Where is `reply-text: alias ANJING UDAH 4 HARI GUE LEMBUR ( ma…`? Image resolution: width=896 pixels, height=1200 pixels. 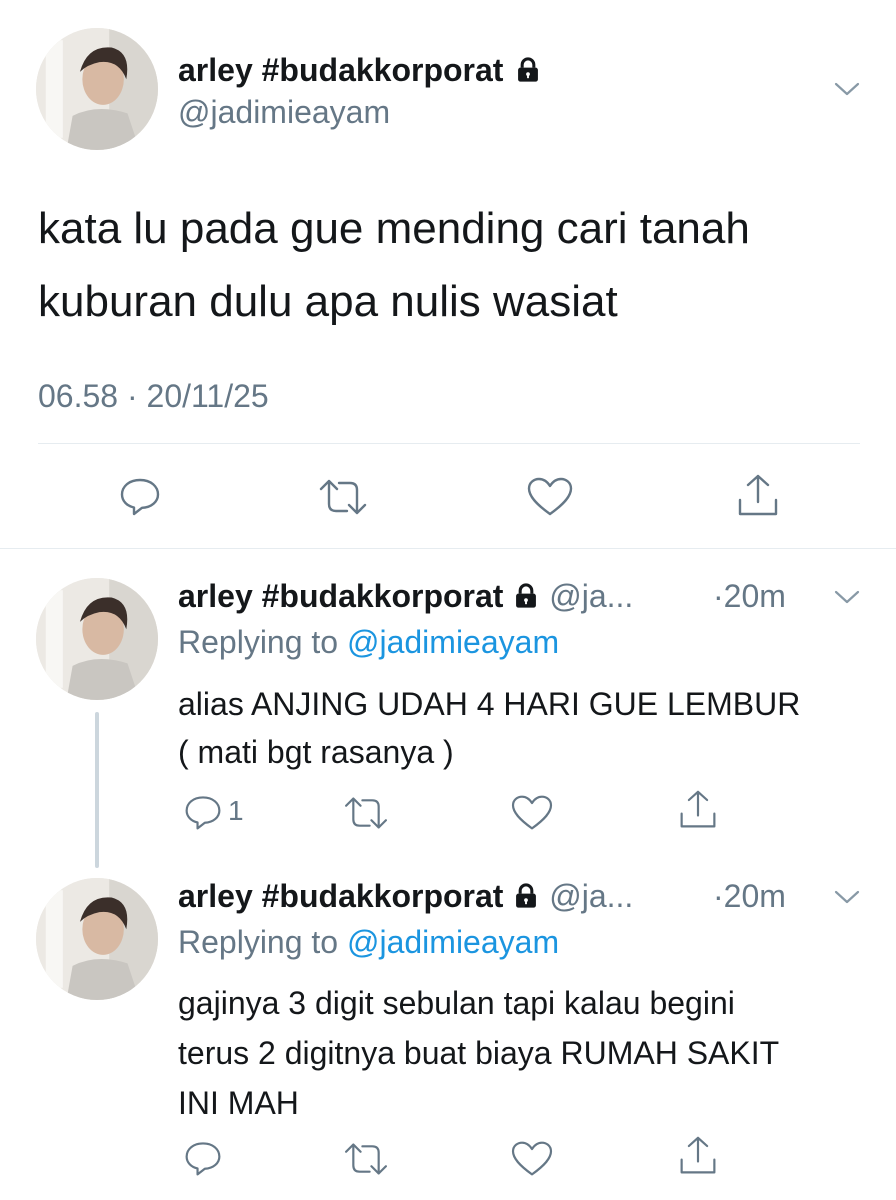 reply-text: alias ANJING UDAH 4 HARI GUE LEMBUR ( ma… is located at coordinates (489, 728).